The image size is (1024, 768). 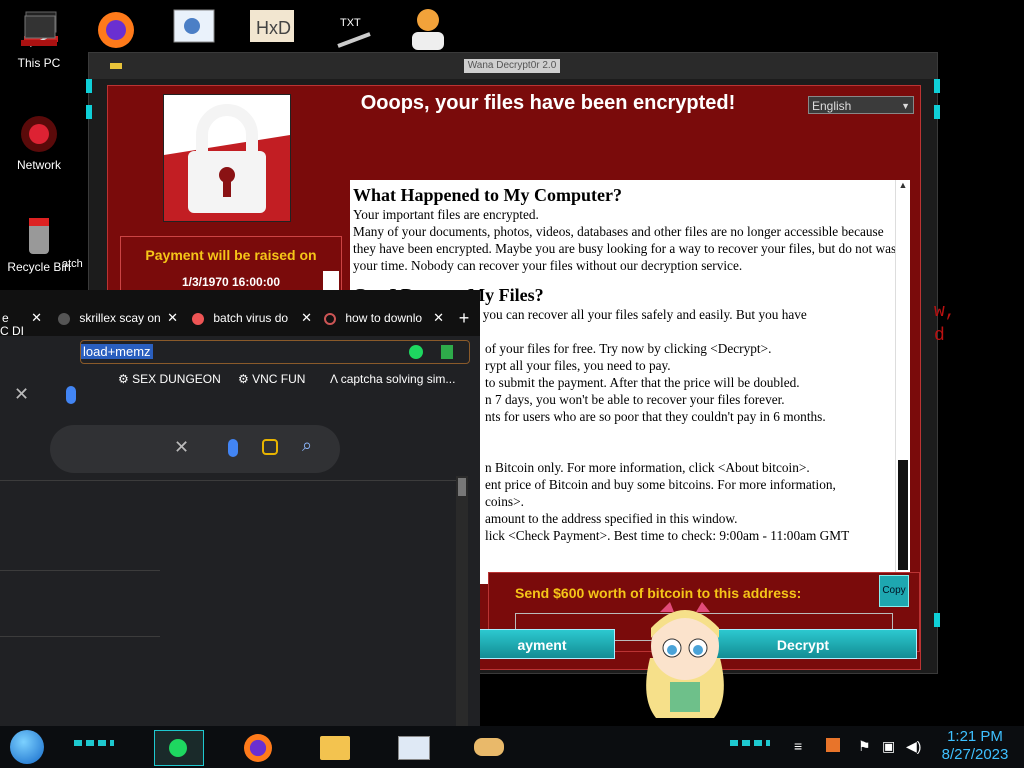 I want to click on app-tray-icon, so click(x=833, y=745).